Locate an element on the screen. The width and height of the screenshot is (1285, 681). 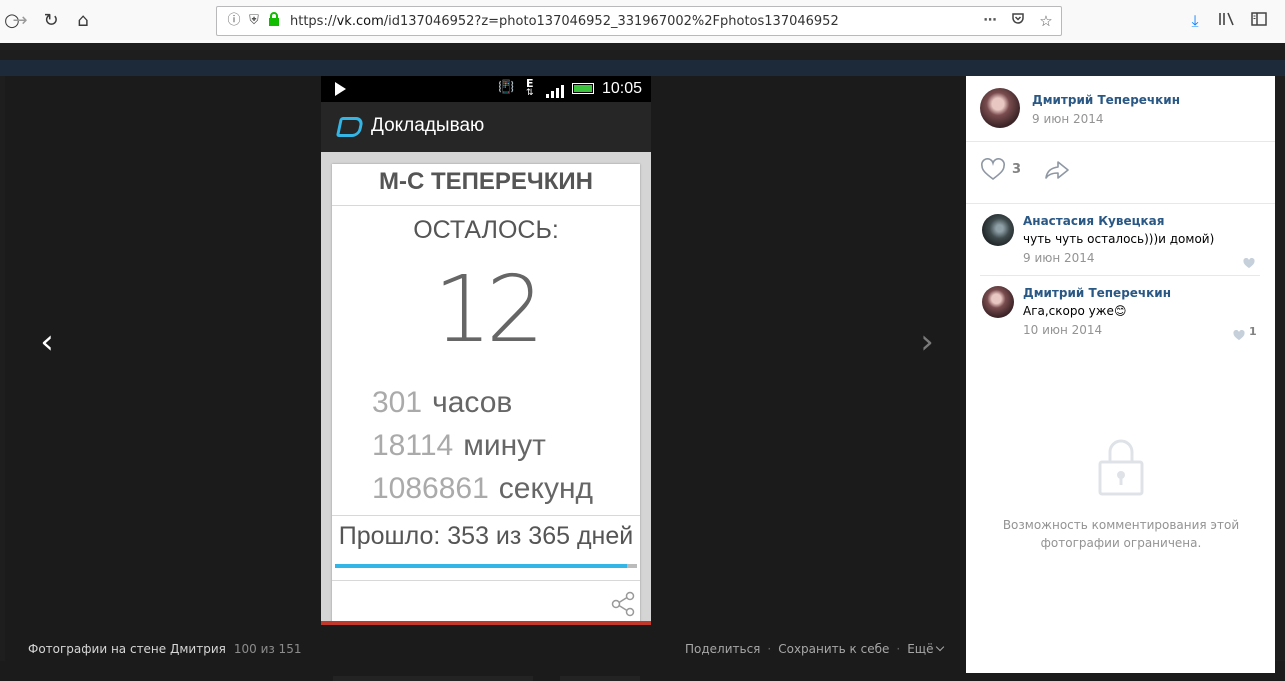
share-nodes-icon is located at coordinates (623, 604).